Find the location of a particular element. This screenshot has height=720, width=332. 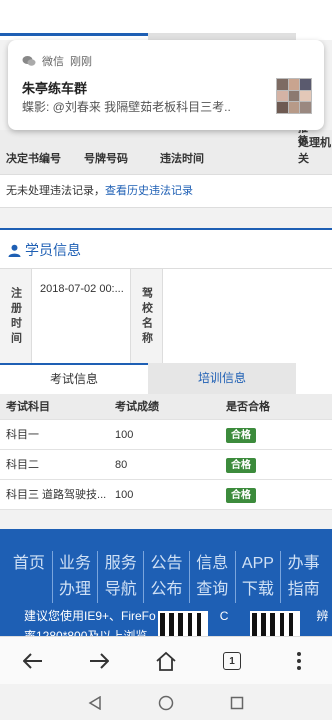

wechat-icon is located at coordinates (29, 61).